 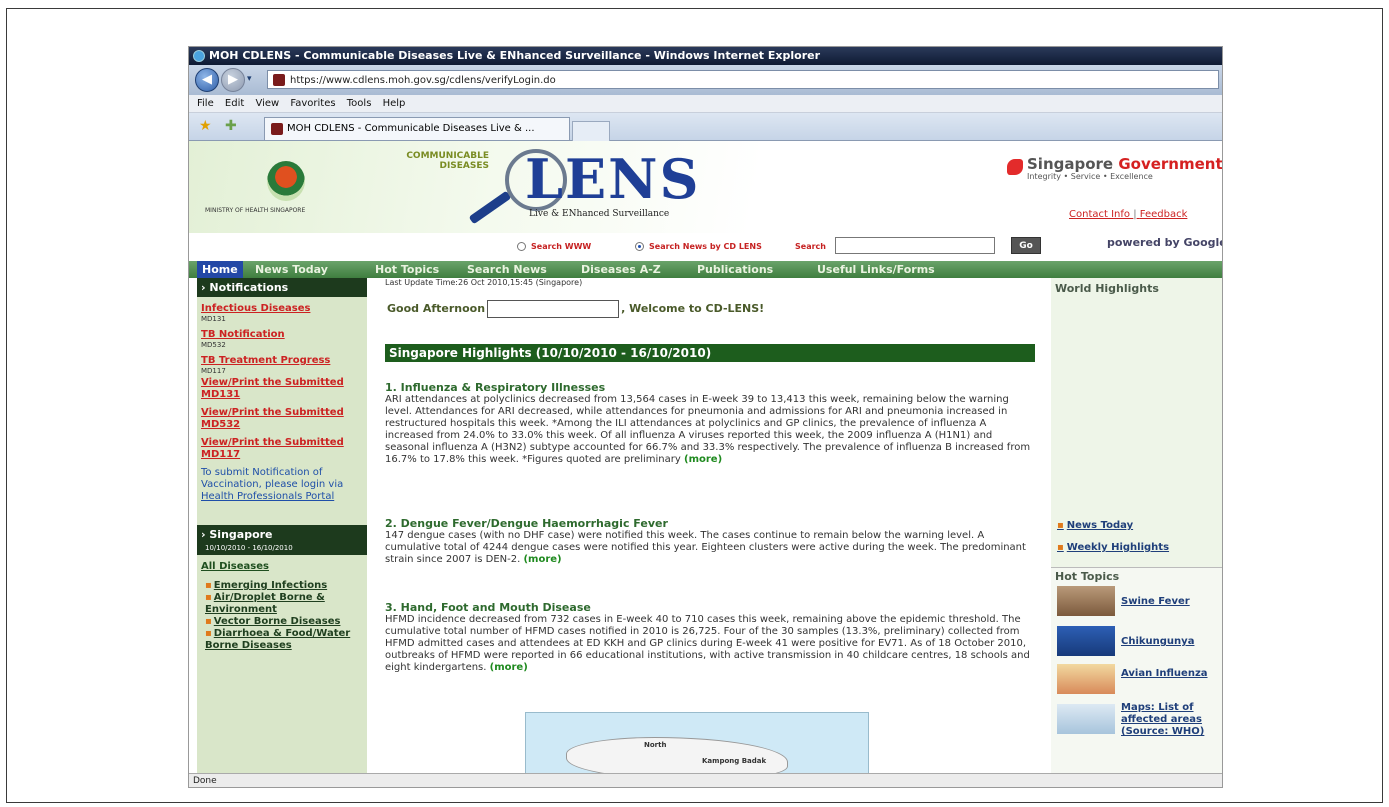 I want to click on dengue-more-link: (more), so click(x=542, y=559).